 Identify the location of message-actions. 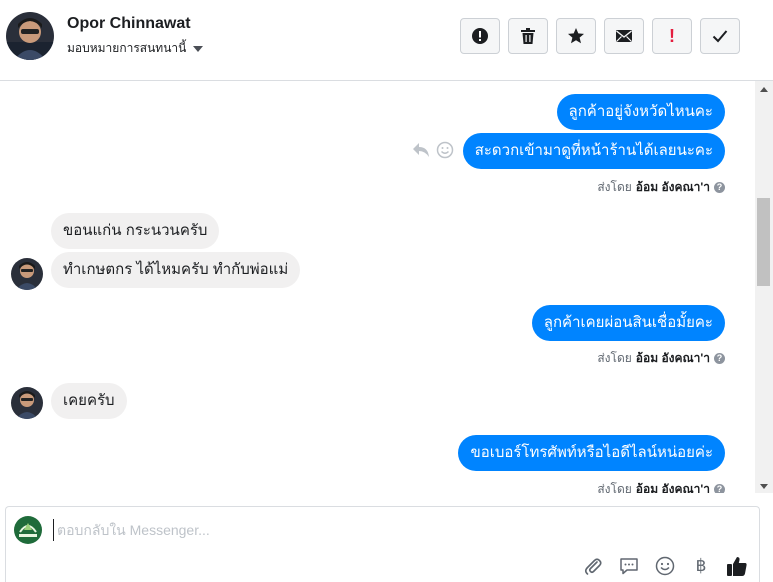
(433, 150).